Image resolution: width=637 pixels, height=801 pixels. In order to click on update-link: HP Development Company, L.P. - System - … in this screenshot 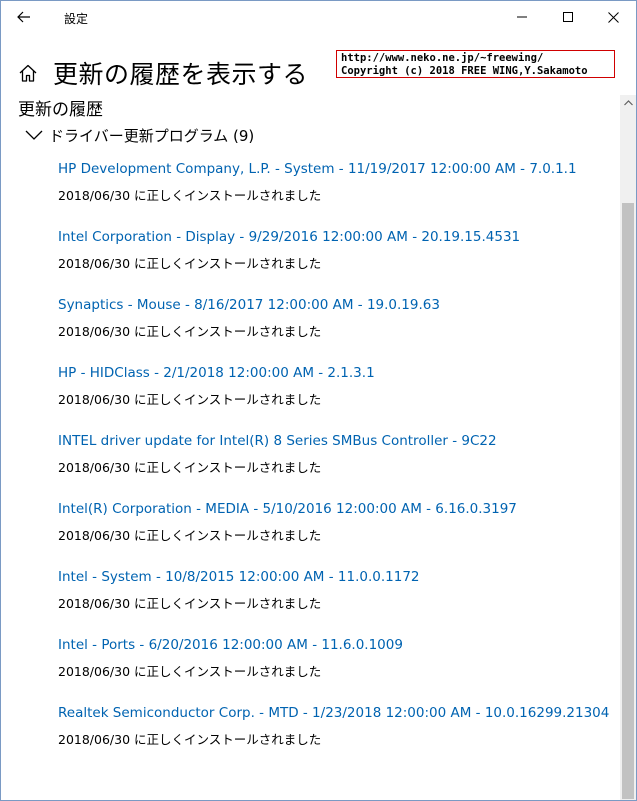, I will do `click(333, 170)`.